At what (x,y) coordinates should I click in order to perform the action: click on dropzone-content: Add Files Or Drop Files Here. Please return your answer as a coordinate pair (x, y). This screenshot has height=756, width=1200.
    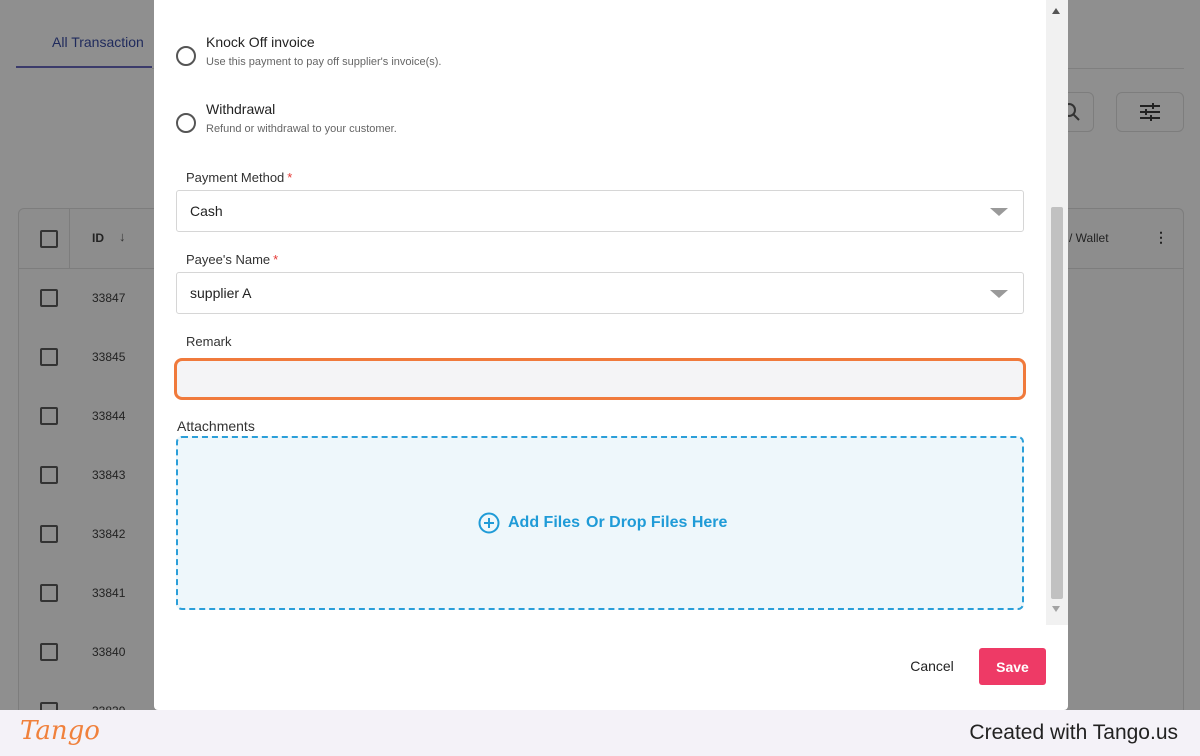
    Looking at the image, I should click on (602, 523).